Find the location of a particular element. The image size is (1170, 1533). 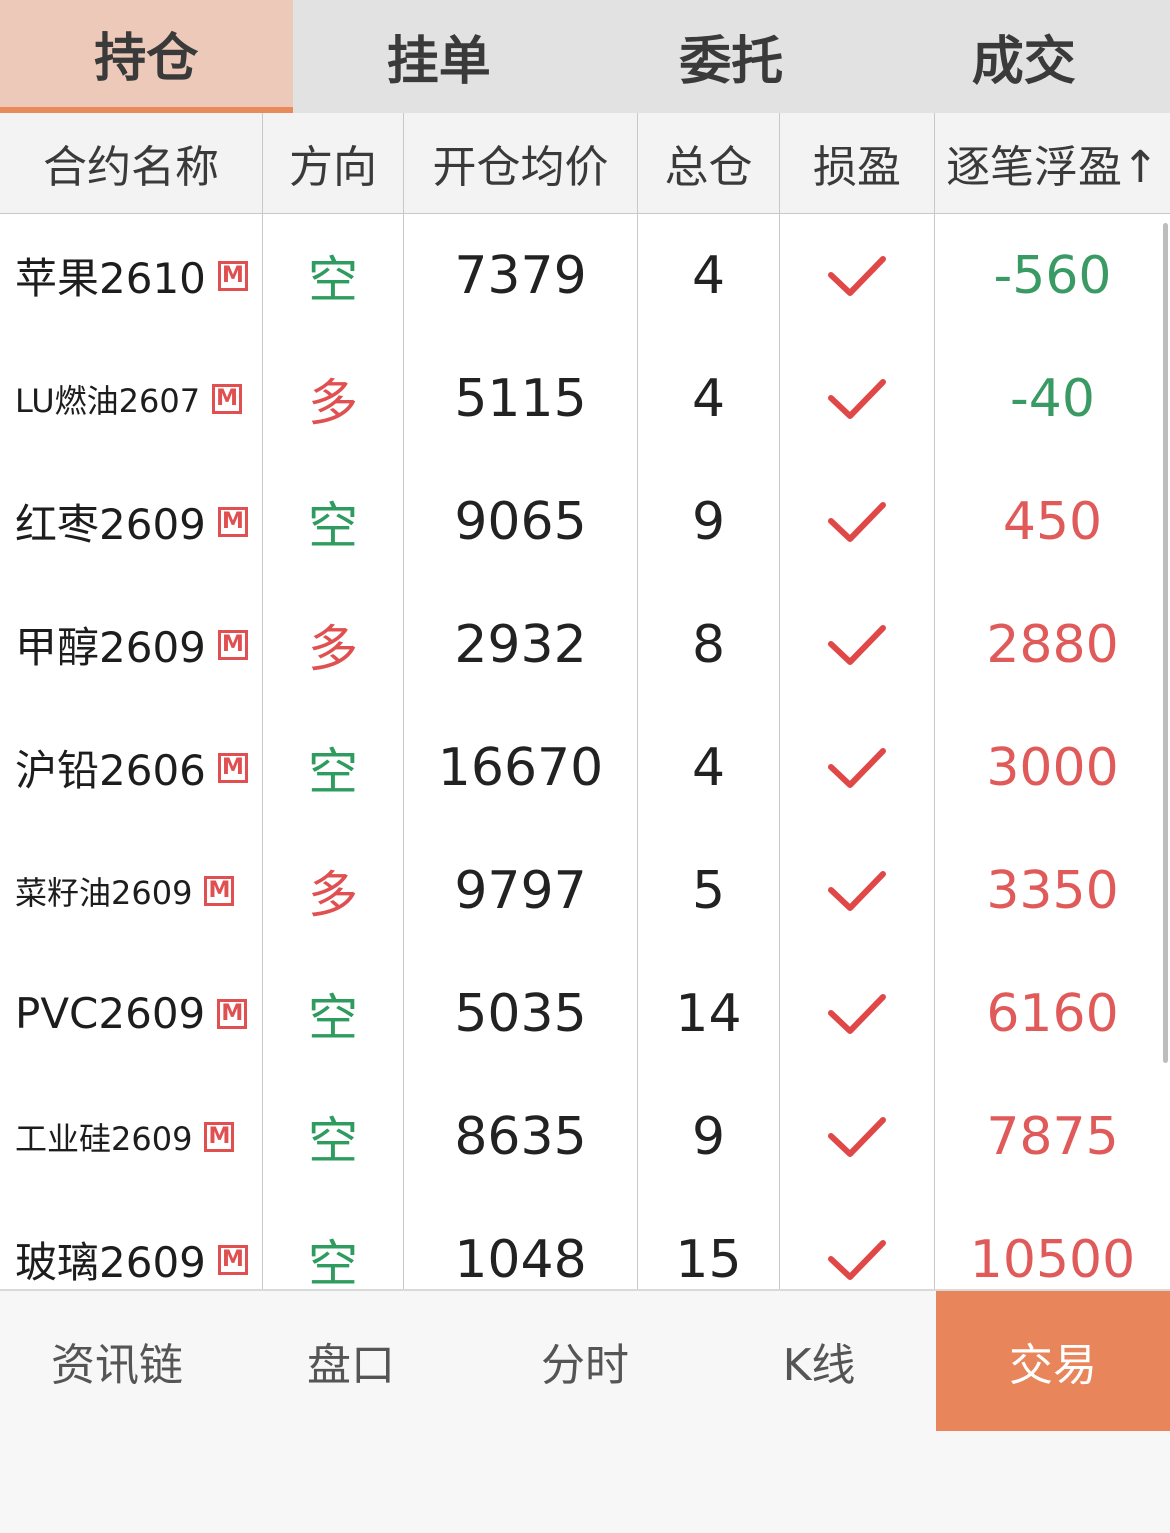

float-pnl-value: 2880 is located at coordinates (1052, 644).